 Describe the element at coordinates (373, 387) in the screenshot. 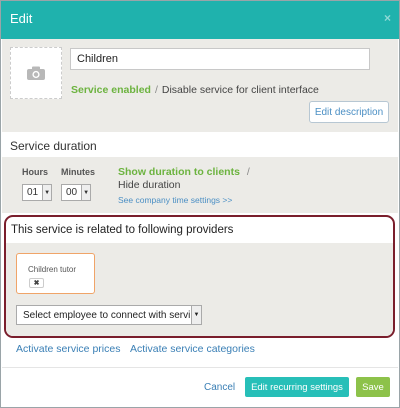

I see `save-button: Save` at that location.